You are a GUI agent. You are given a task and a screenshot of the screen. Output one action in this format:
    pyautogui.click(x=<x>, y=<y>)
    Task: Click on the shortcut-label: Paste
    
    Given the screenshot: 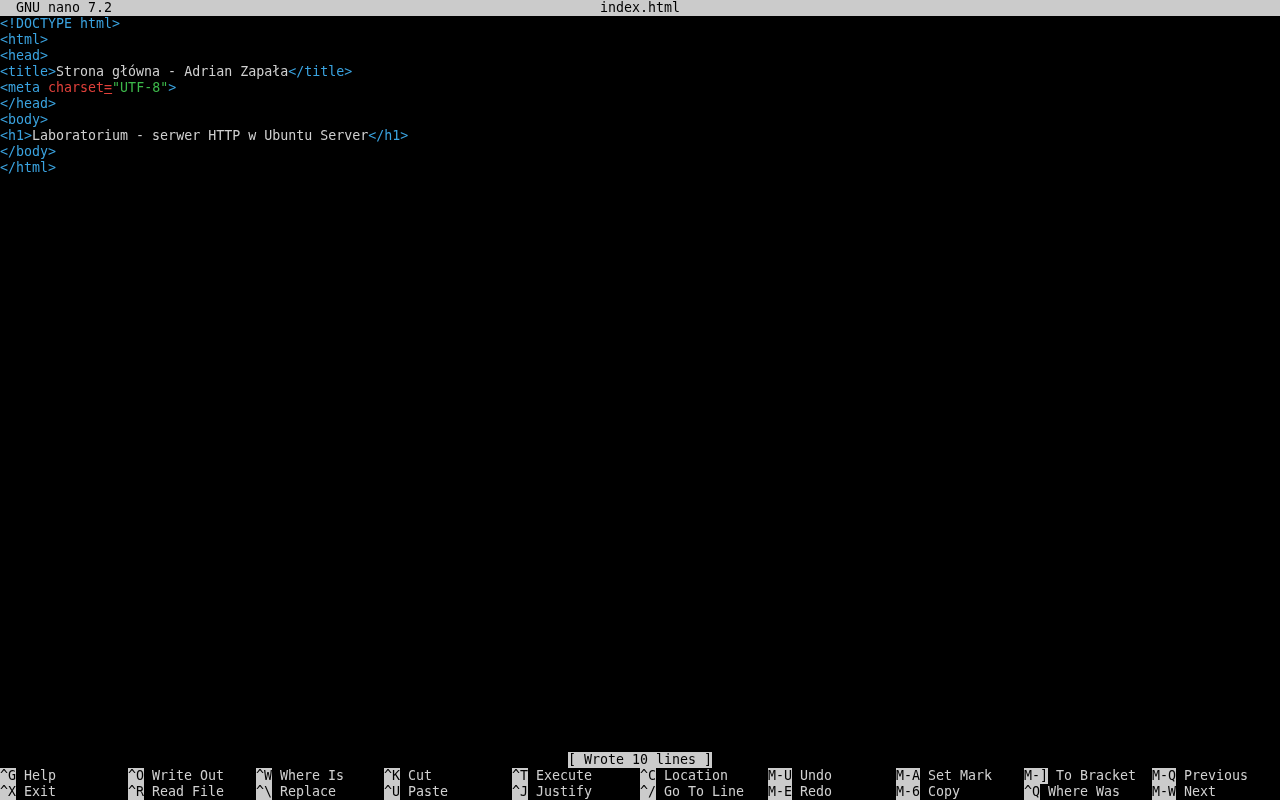 What is the action you would take?
    pyautogui.click(x=428, y=792)
    